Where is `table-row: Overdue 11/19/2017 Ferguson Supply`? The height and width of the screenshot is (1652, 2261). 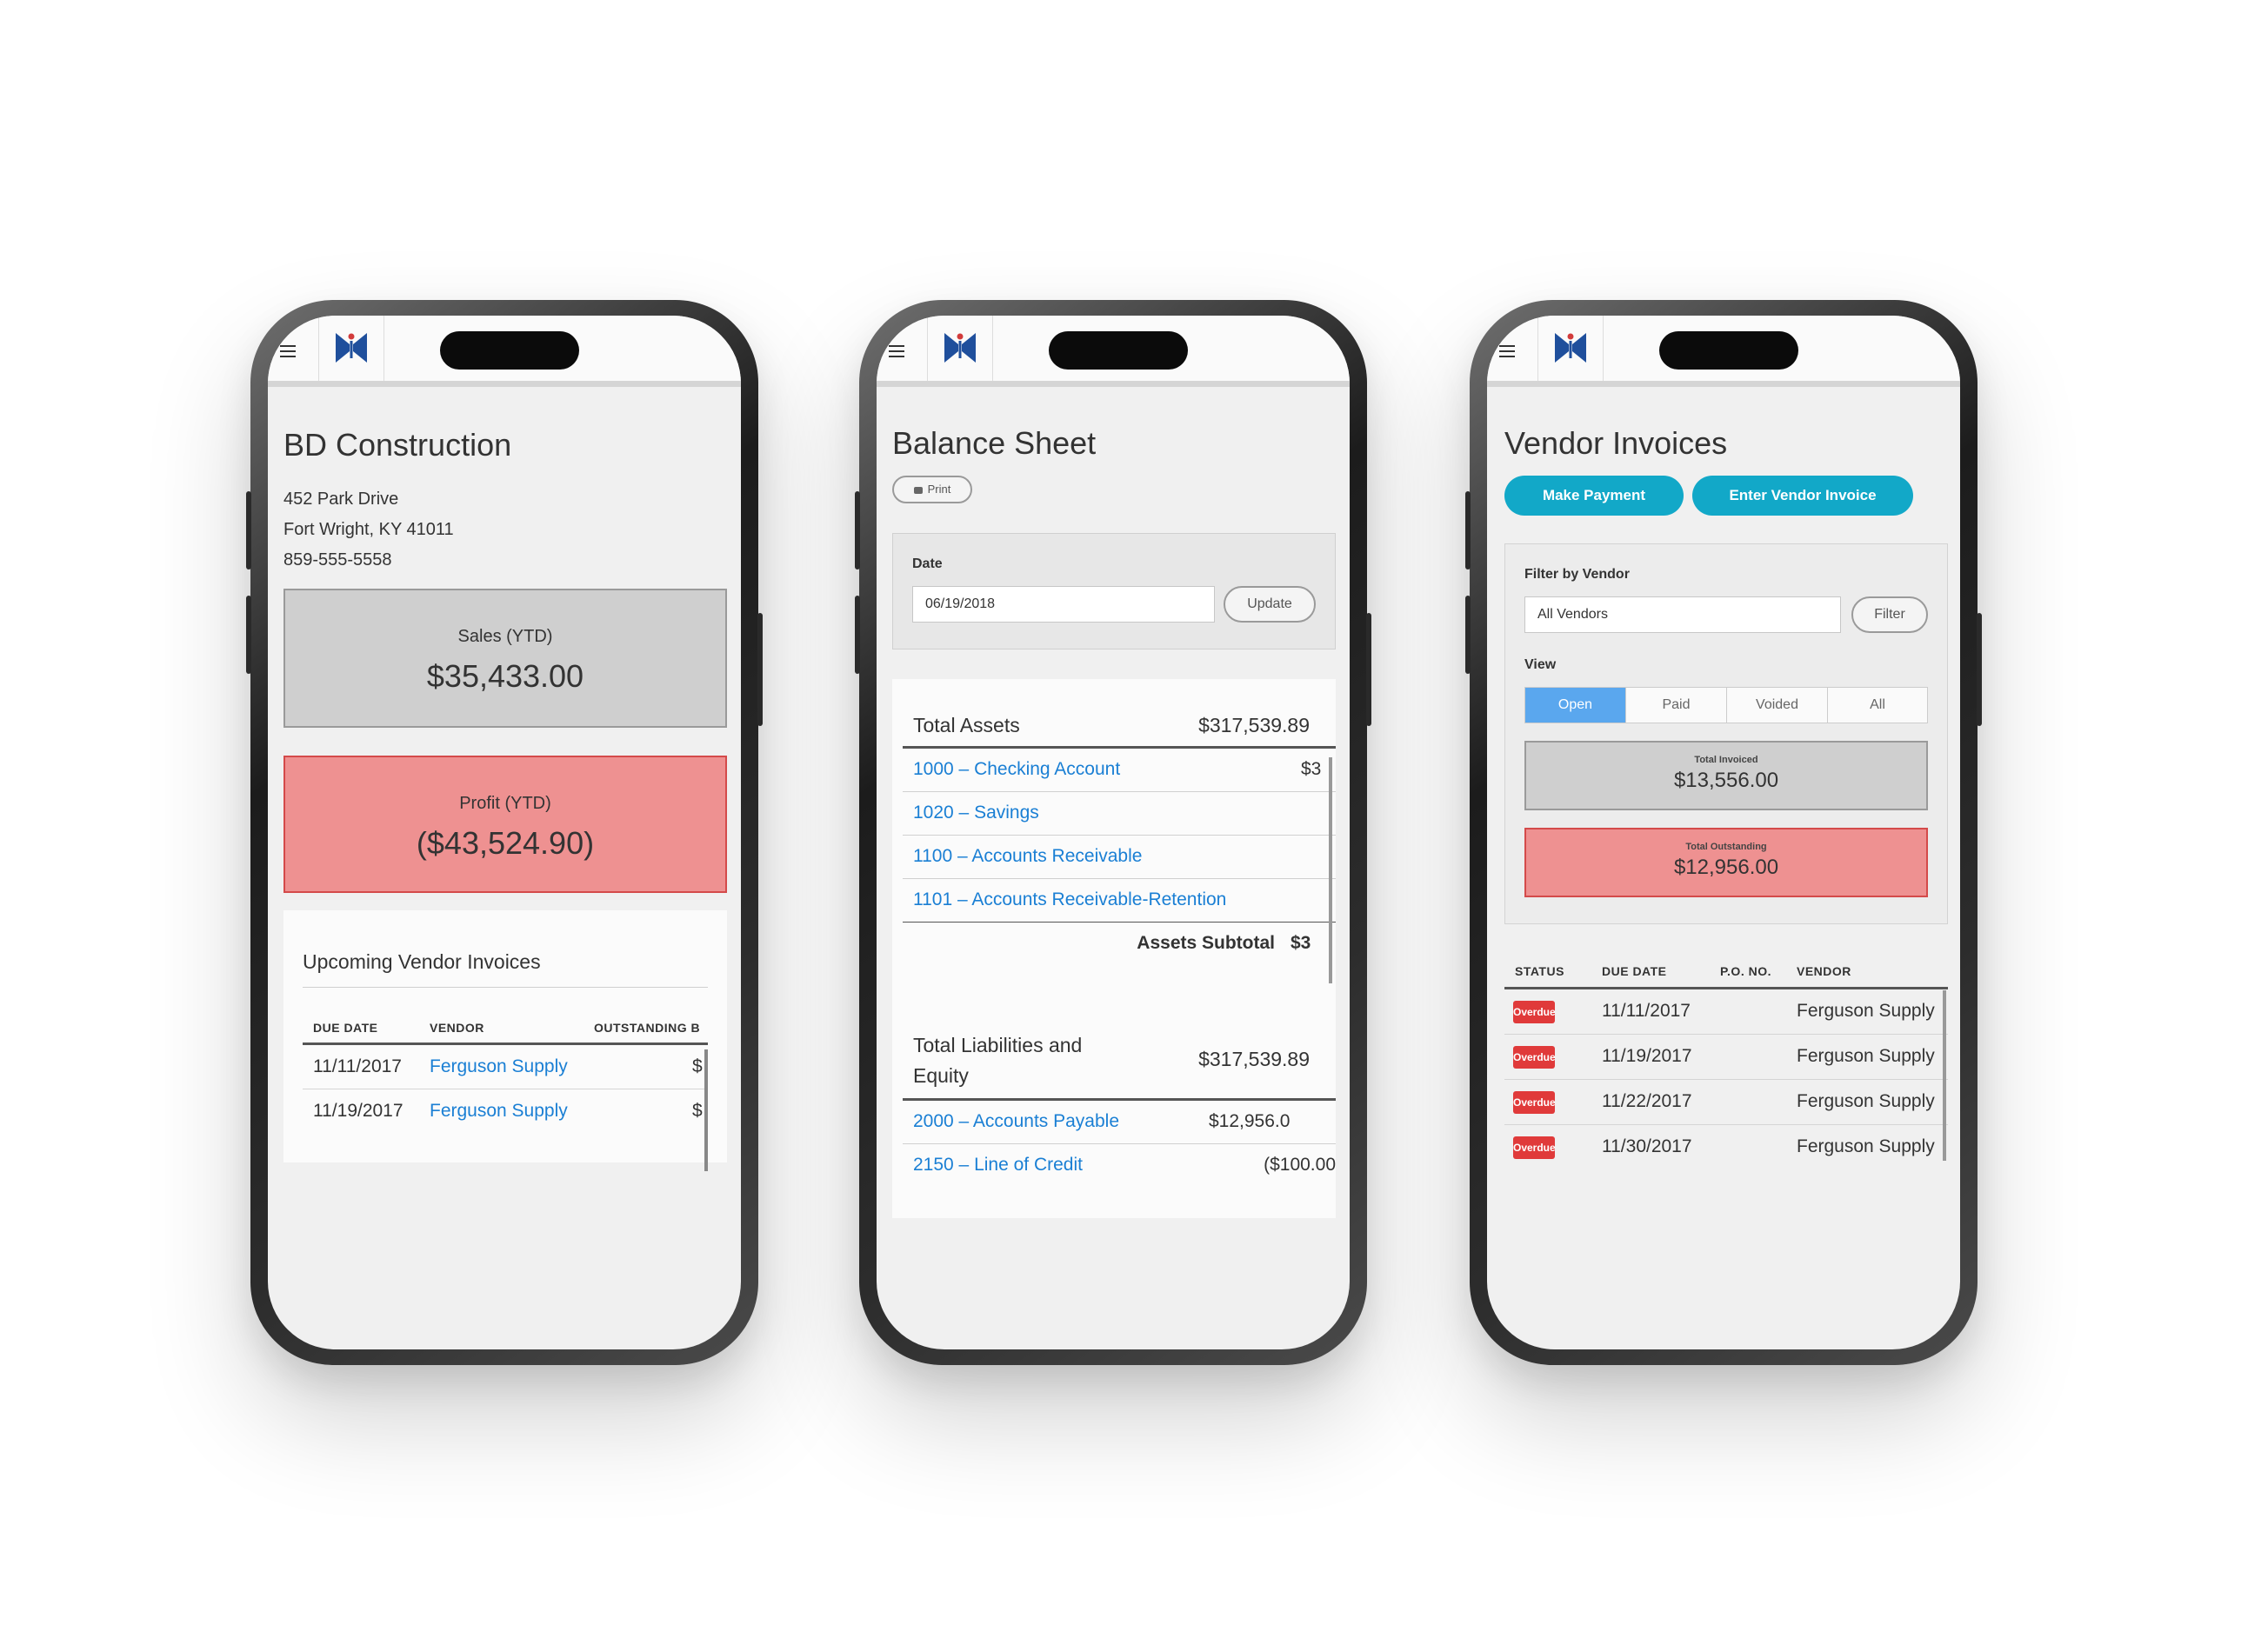
table-row: Overdue 11/19/2017 Ferguson Supply is located at coordinates (1726, 1057).